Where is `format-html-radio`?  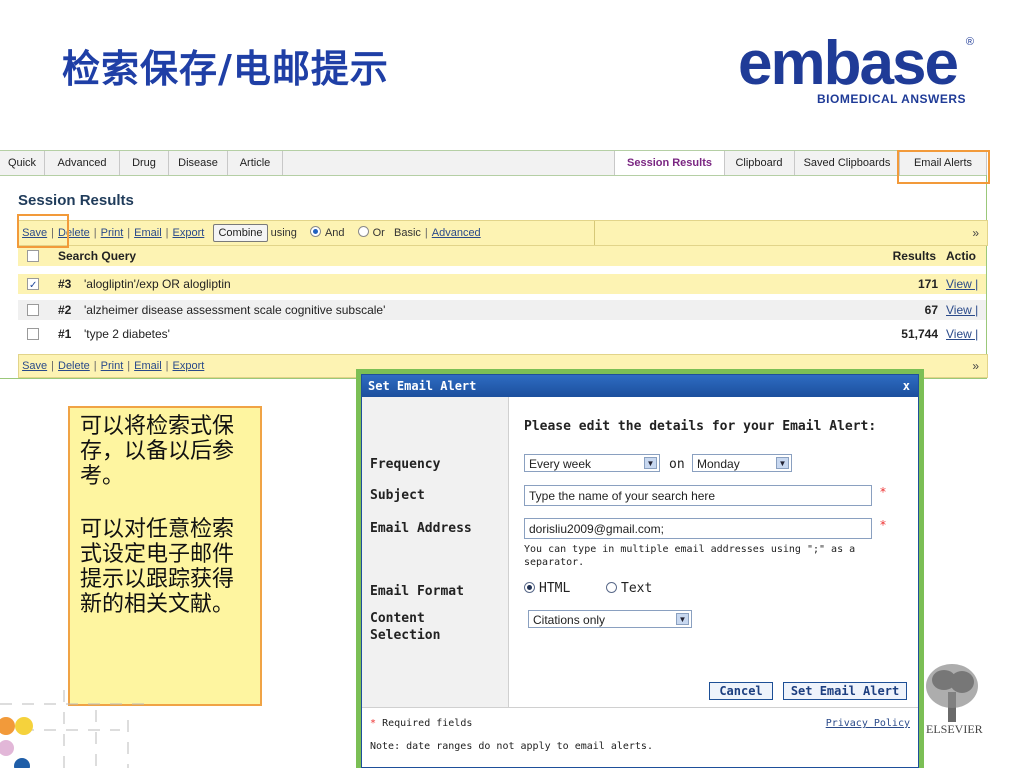 format-html-radio is located at coordinates (529, 587).